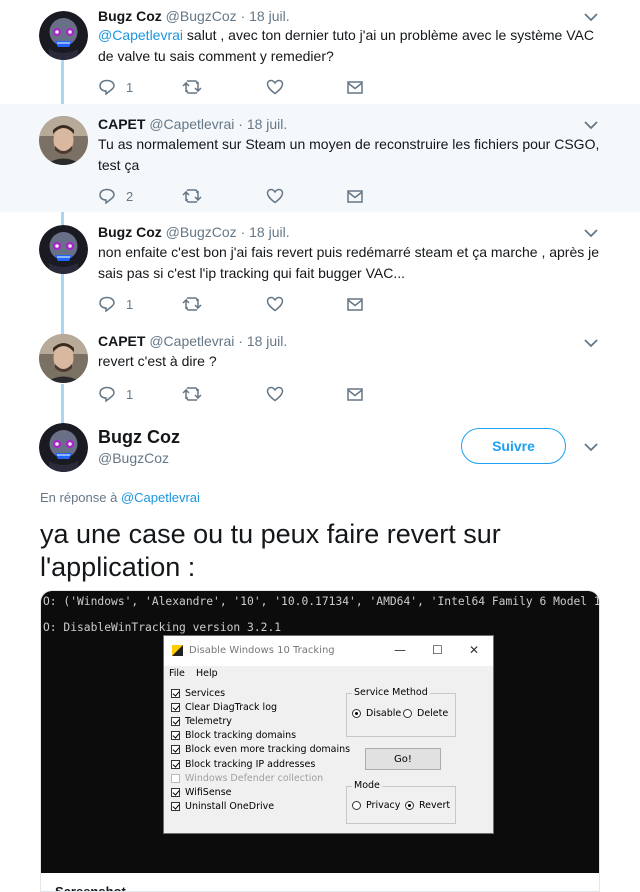 Image resolution: width=640 pixels, height=892 pixels. I want to click on radio-delete: Delete, so click(425, 713).